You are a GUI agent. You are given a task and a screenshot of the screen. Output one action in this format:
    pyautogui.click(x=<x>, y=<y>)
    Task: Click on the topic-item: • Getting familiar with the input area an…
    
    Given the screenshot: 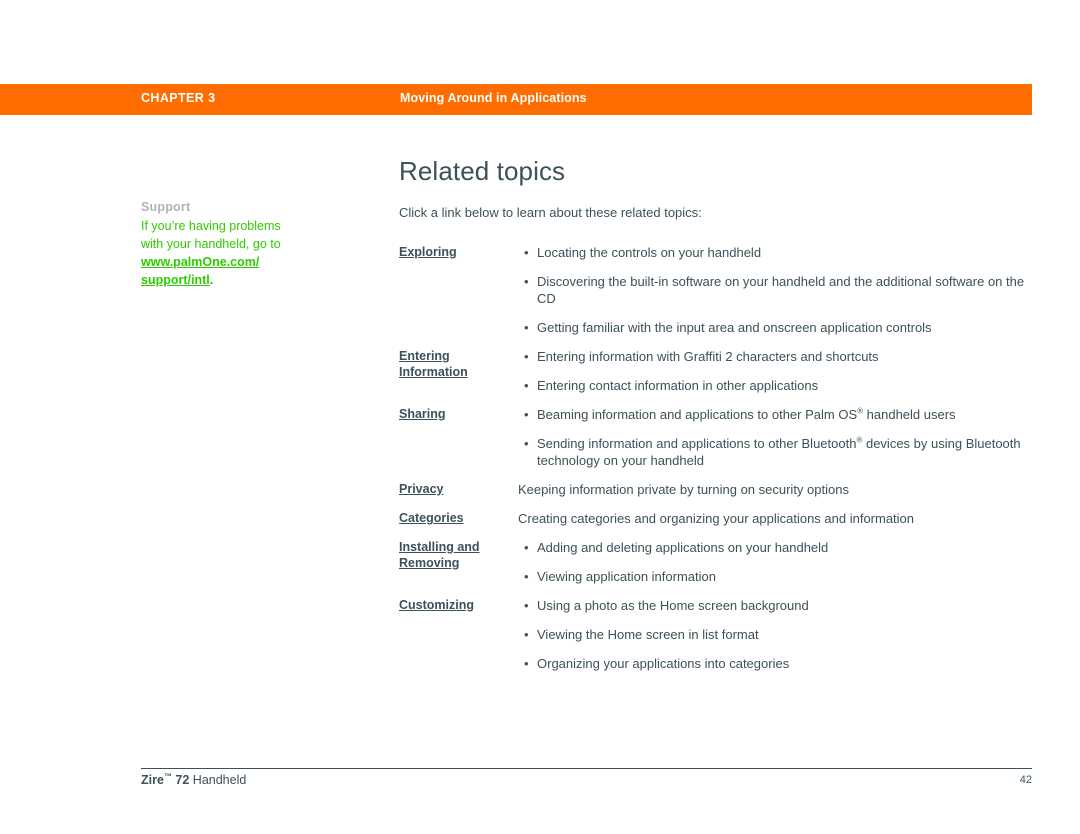 What is the action you would take?
    pyautogui.click(x=778, y=327)
    